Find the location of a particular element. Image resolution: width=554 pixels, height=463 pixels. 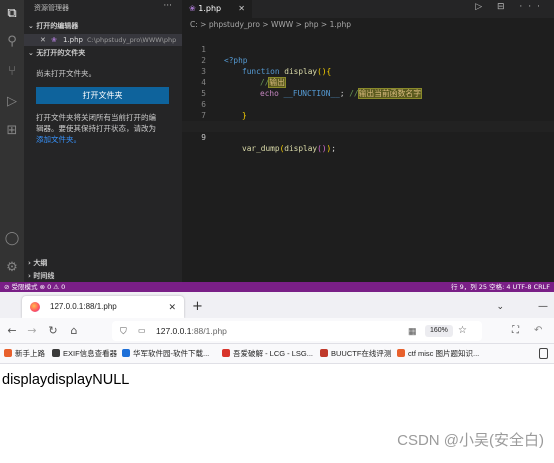

hint-line-2: 辑器。要使其保持打开状态，请改为 is located at coordinates (96, 128).